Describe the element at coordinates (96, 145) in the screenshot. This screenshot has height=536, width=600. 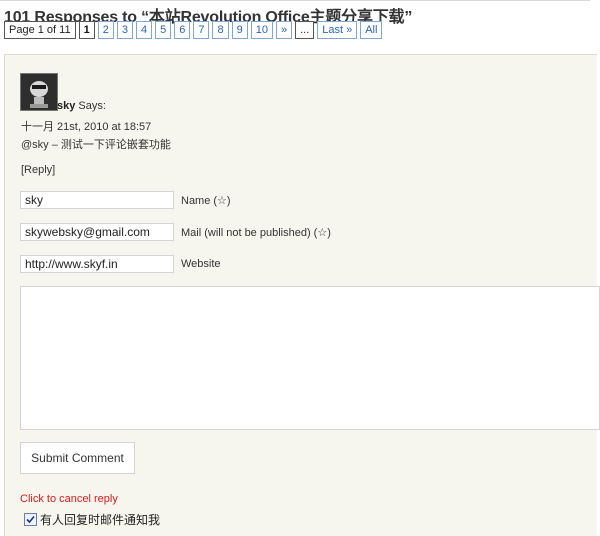
I see `comment-text: @sky – 测试一下评论嵌套功能` at that location.